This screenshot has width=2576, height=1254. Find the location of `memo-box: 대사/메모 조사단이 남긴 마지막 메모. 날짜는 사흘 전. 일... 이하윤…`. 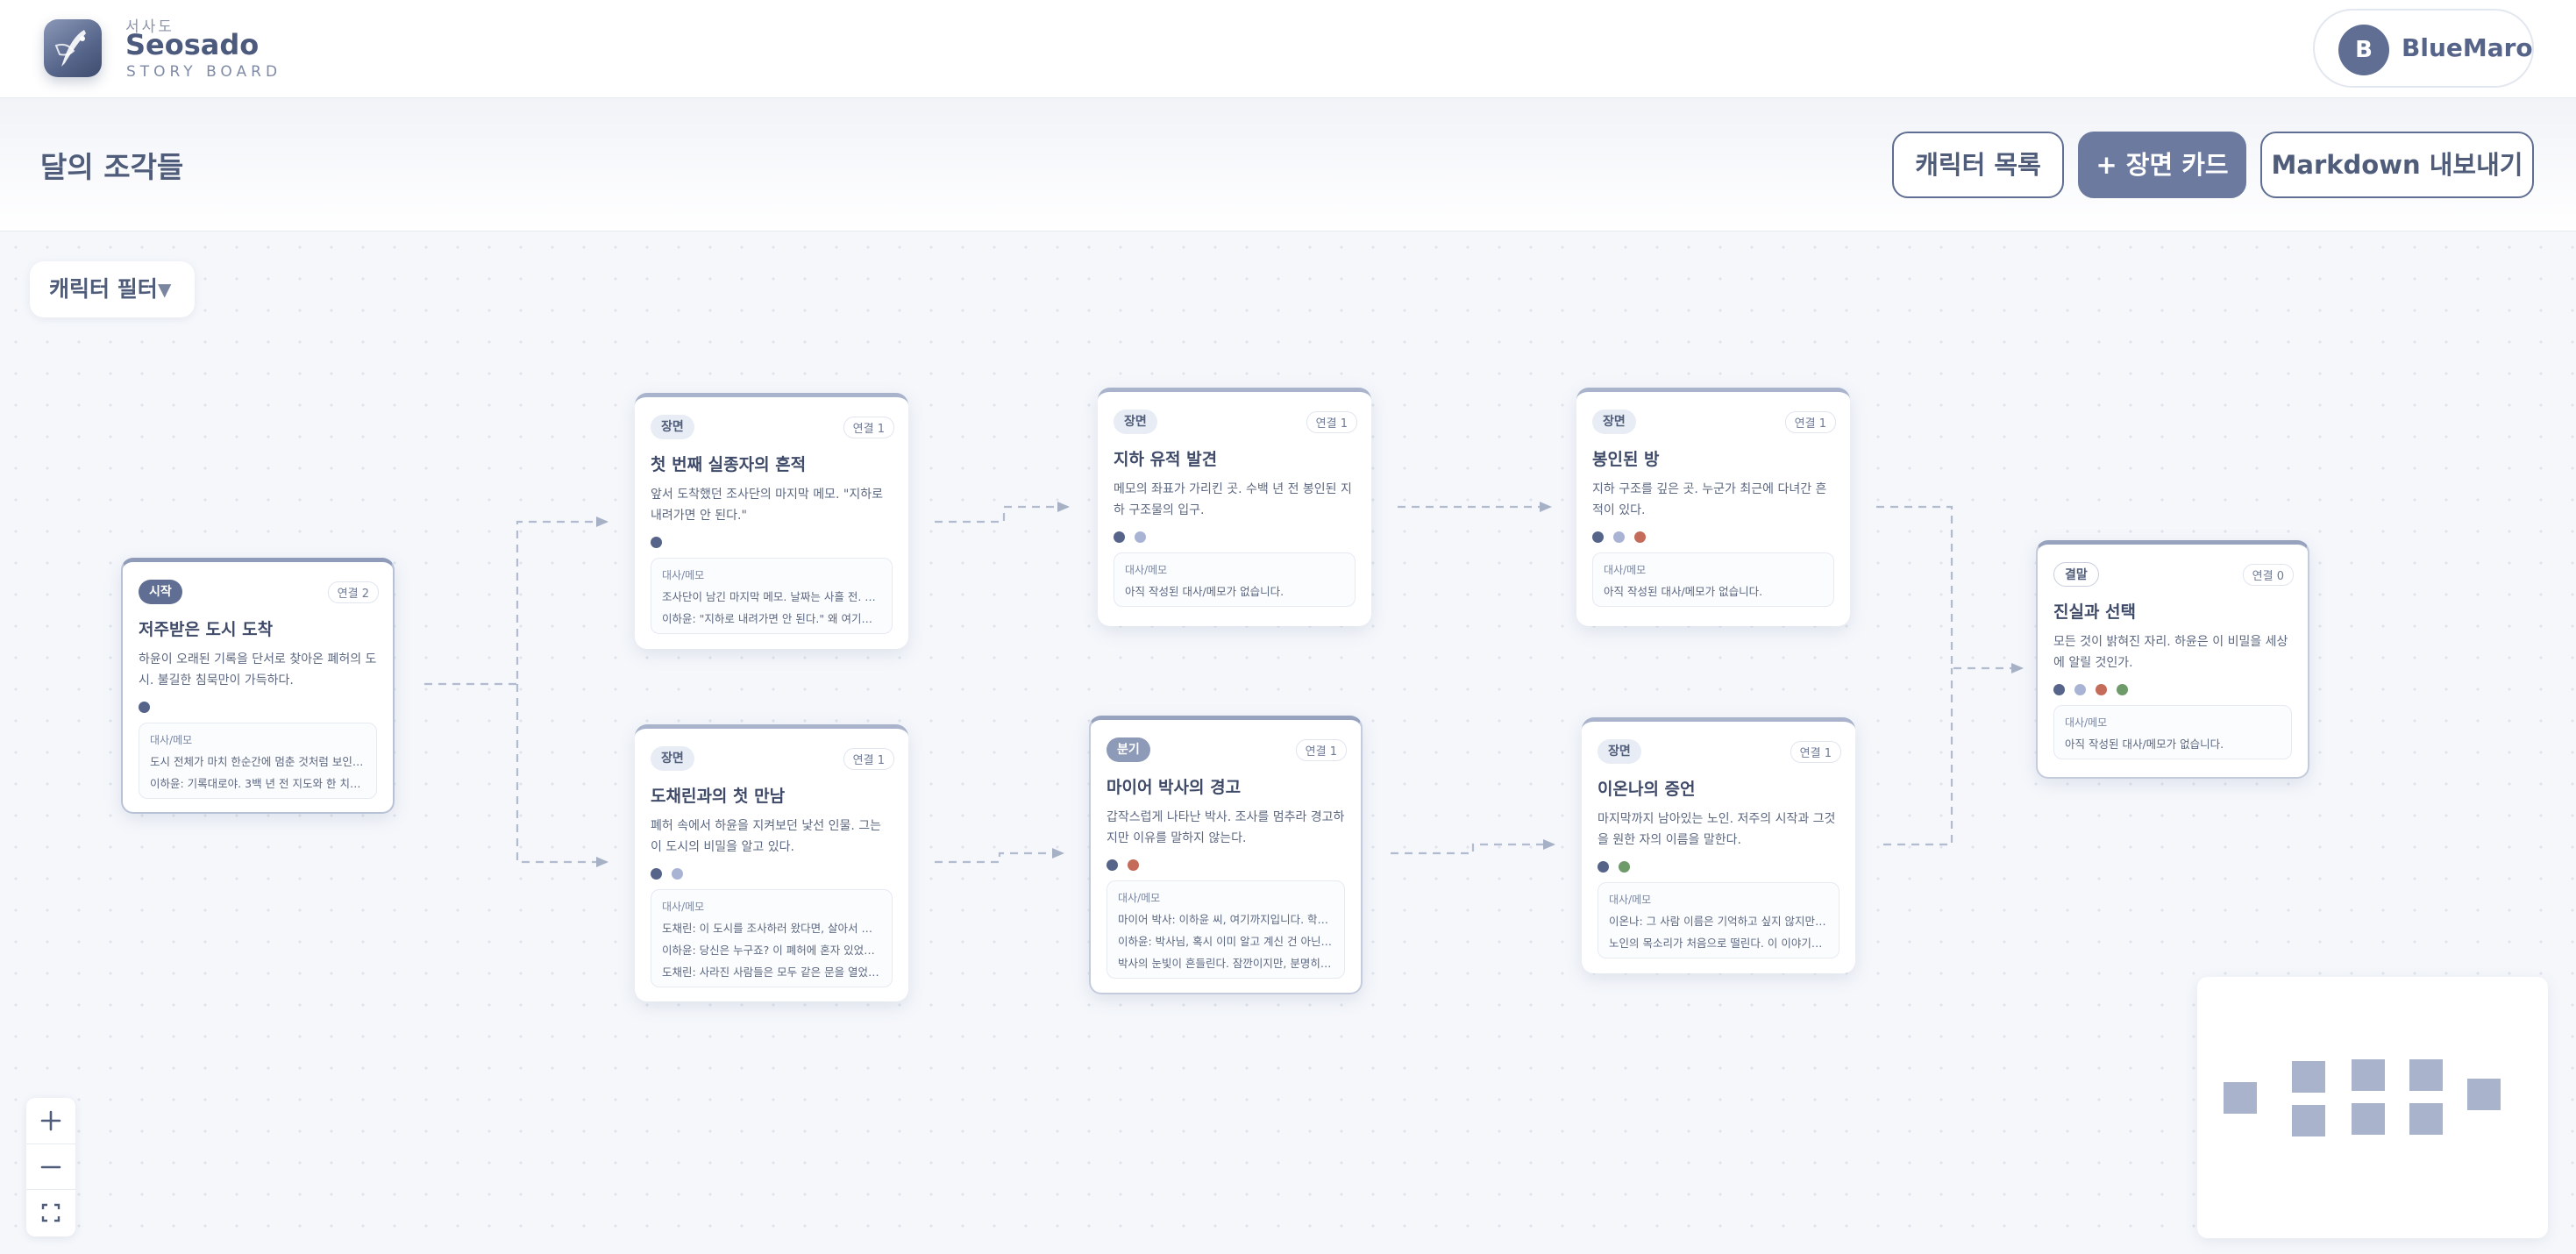

memo-box: 대사/메모 조사단이 남긴 마지막 메모. 날짜는 사흘 전. 일... 이하윤… is located at coordinates (772, 596).